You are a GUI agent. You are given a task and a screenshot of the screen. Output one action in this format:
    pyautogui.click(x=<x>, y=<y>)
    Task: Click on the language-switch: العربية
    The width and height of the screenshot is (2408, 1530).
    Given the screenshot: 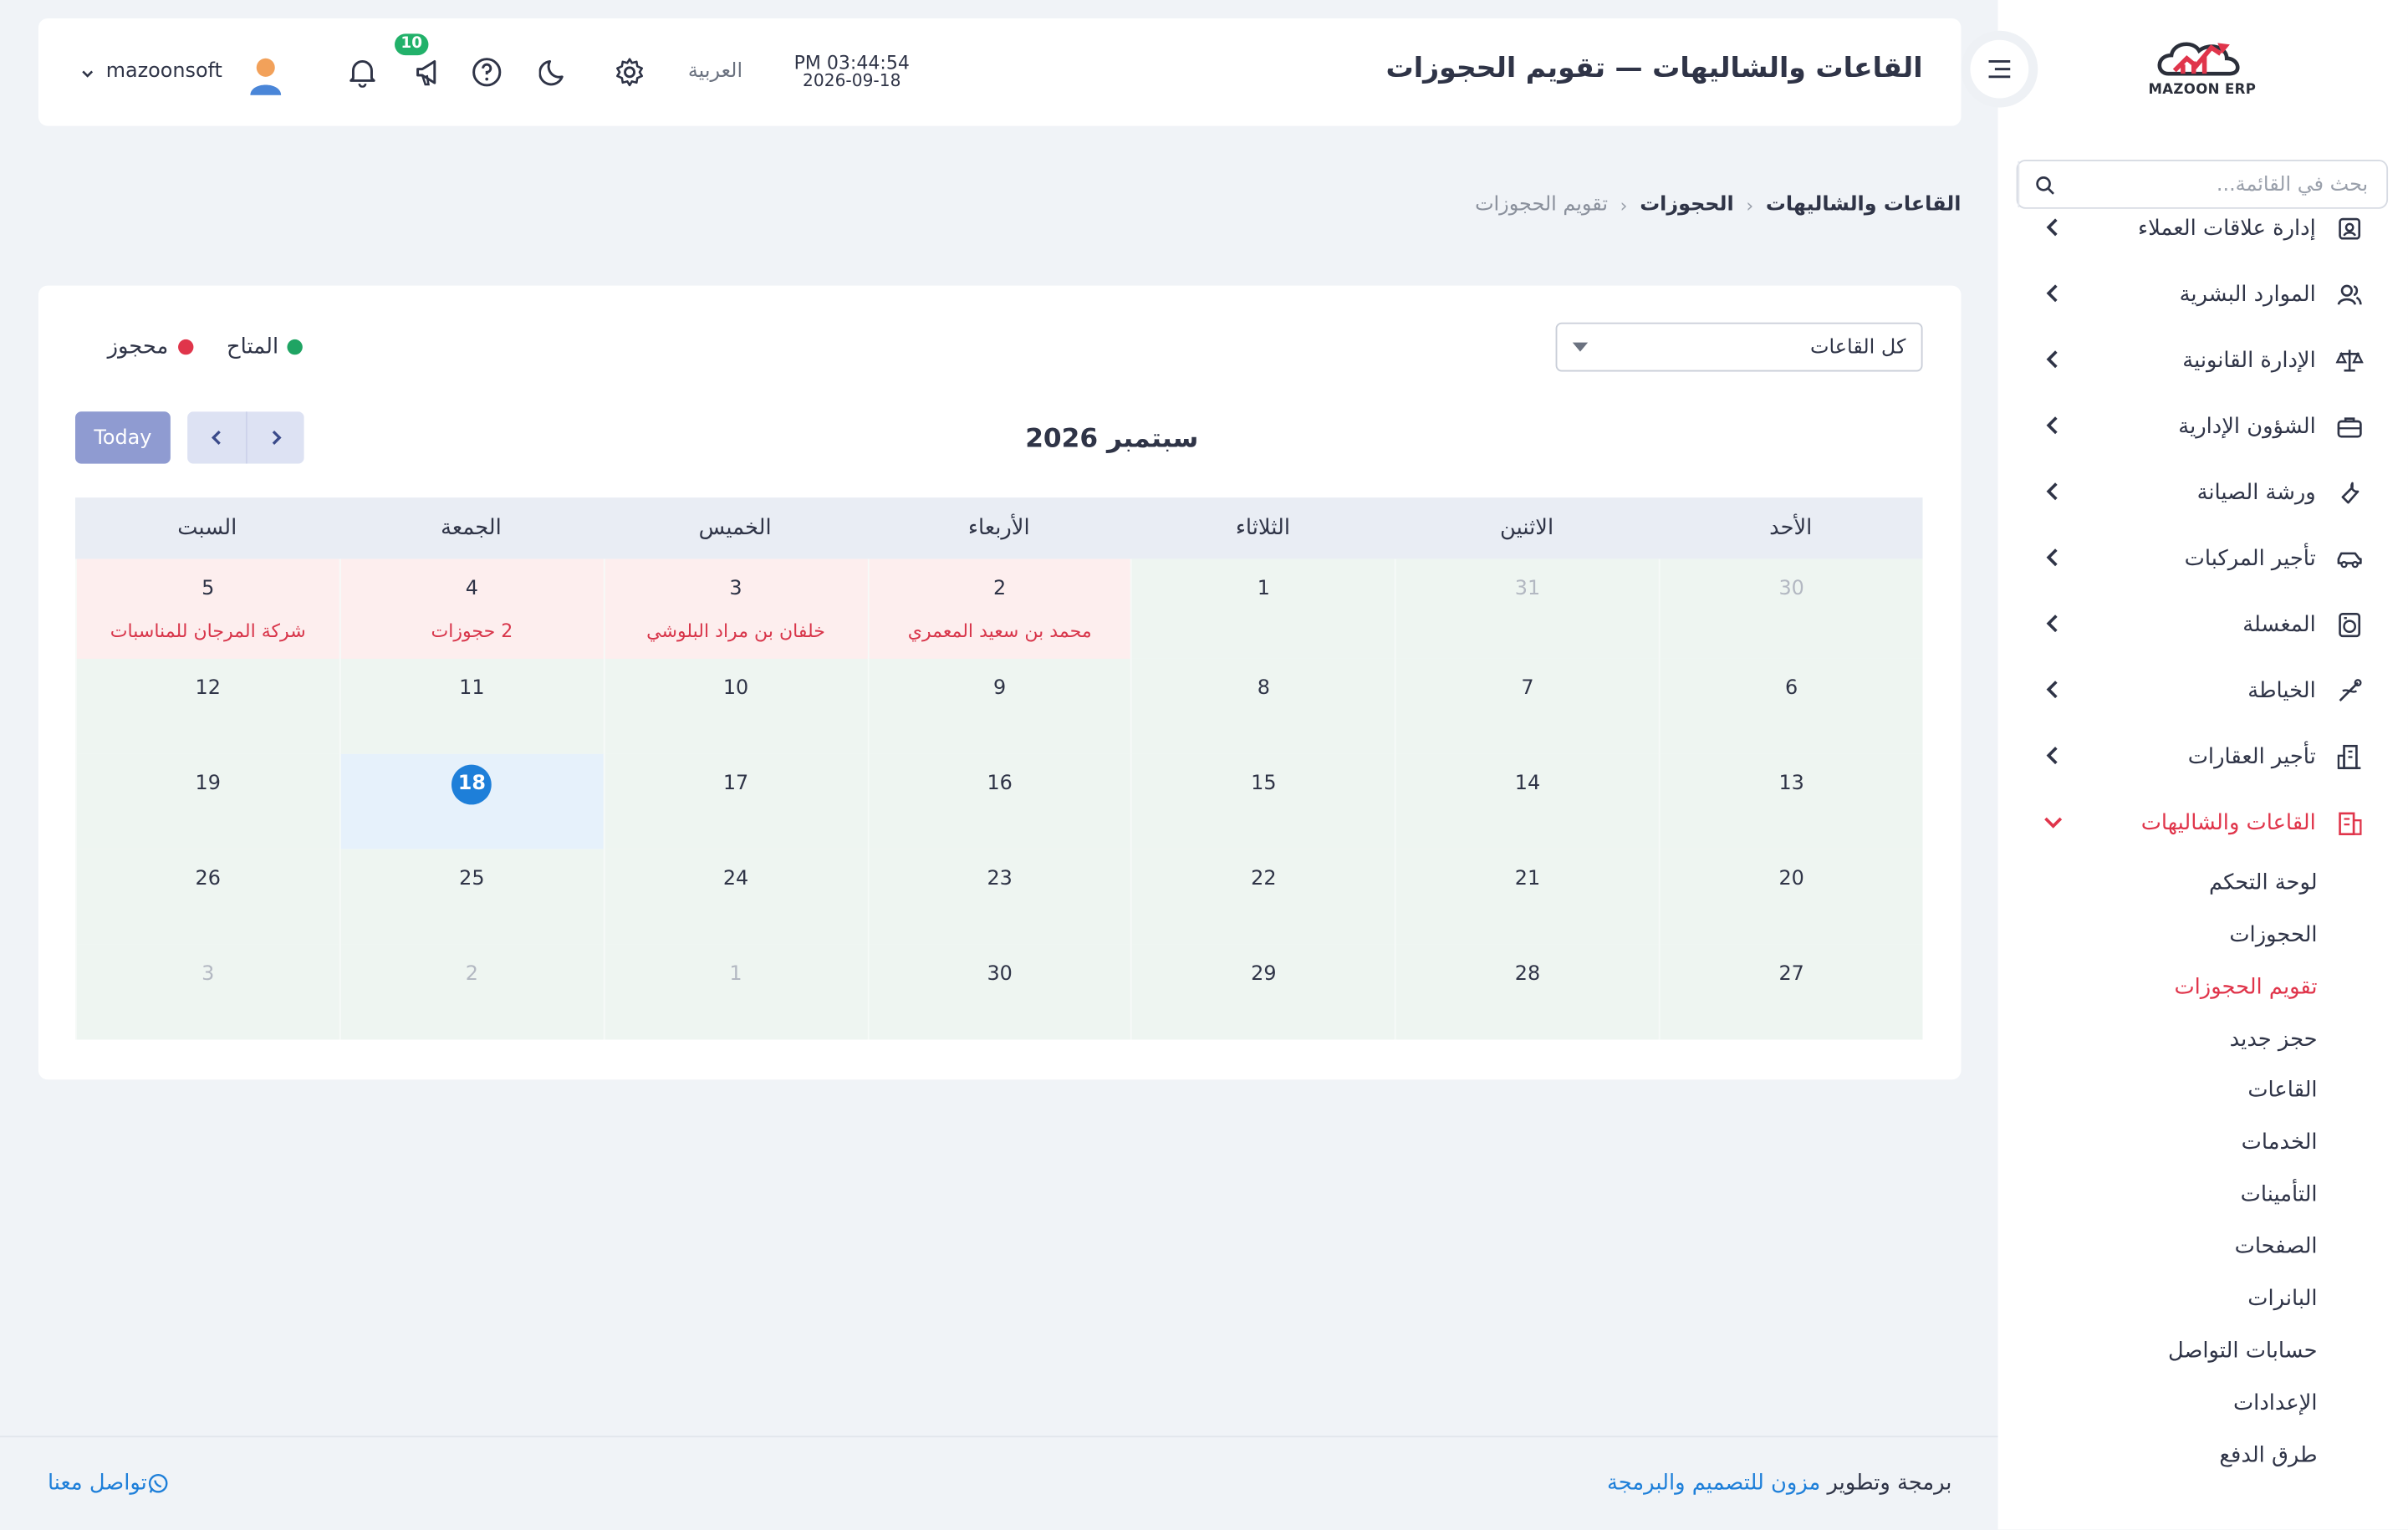 What is the action you would take?
    pyautogui.click(x=715, y=72)
    